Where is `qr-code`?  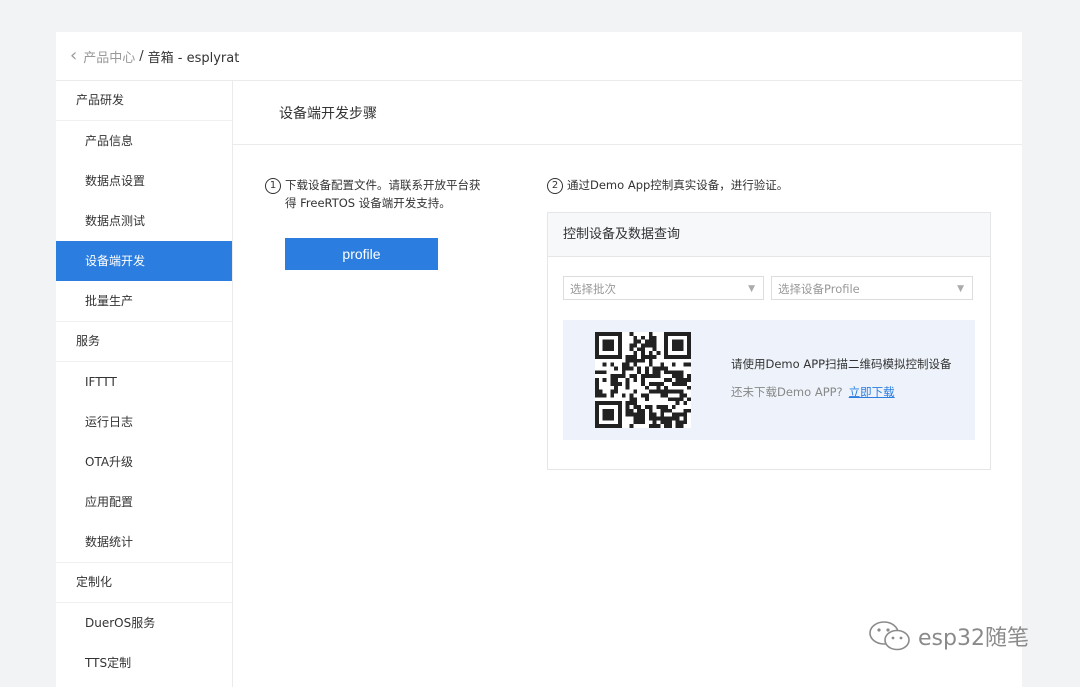
qr-code is located at coordinates (643, 380).